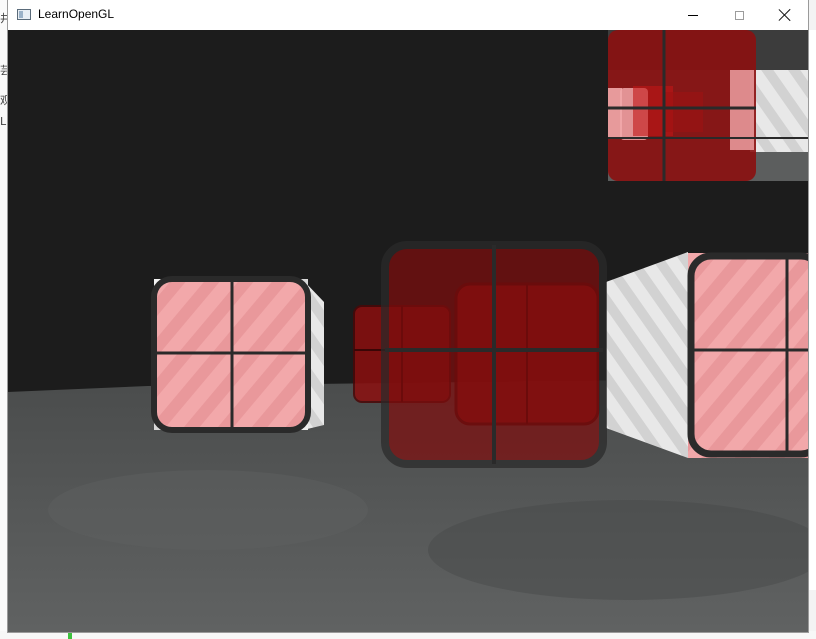 The height and width of the screenshot is (639, 816). Describe the element at coordinates (708, 105) in the screenshot. I see `rearview-mirror-inset` at that location.